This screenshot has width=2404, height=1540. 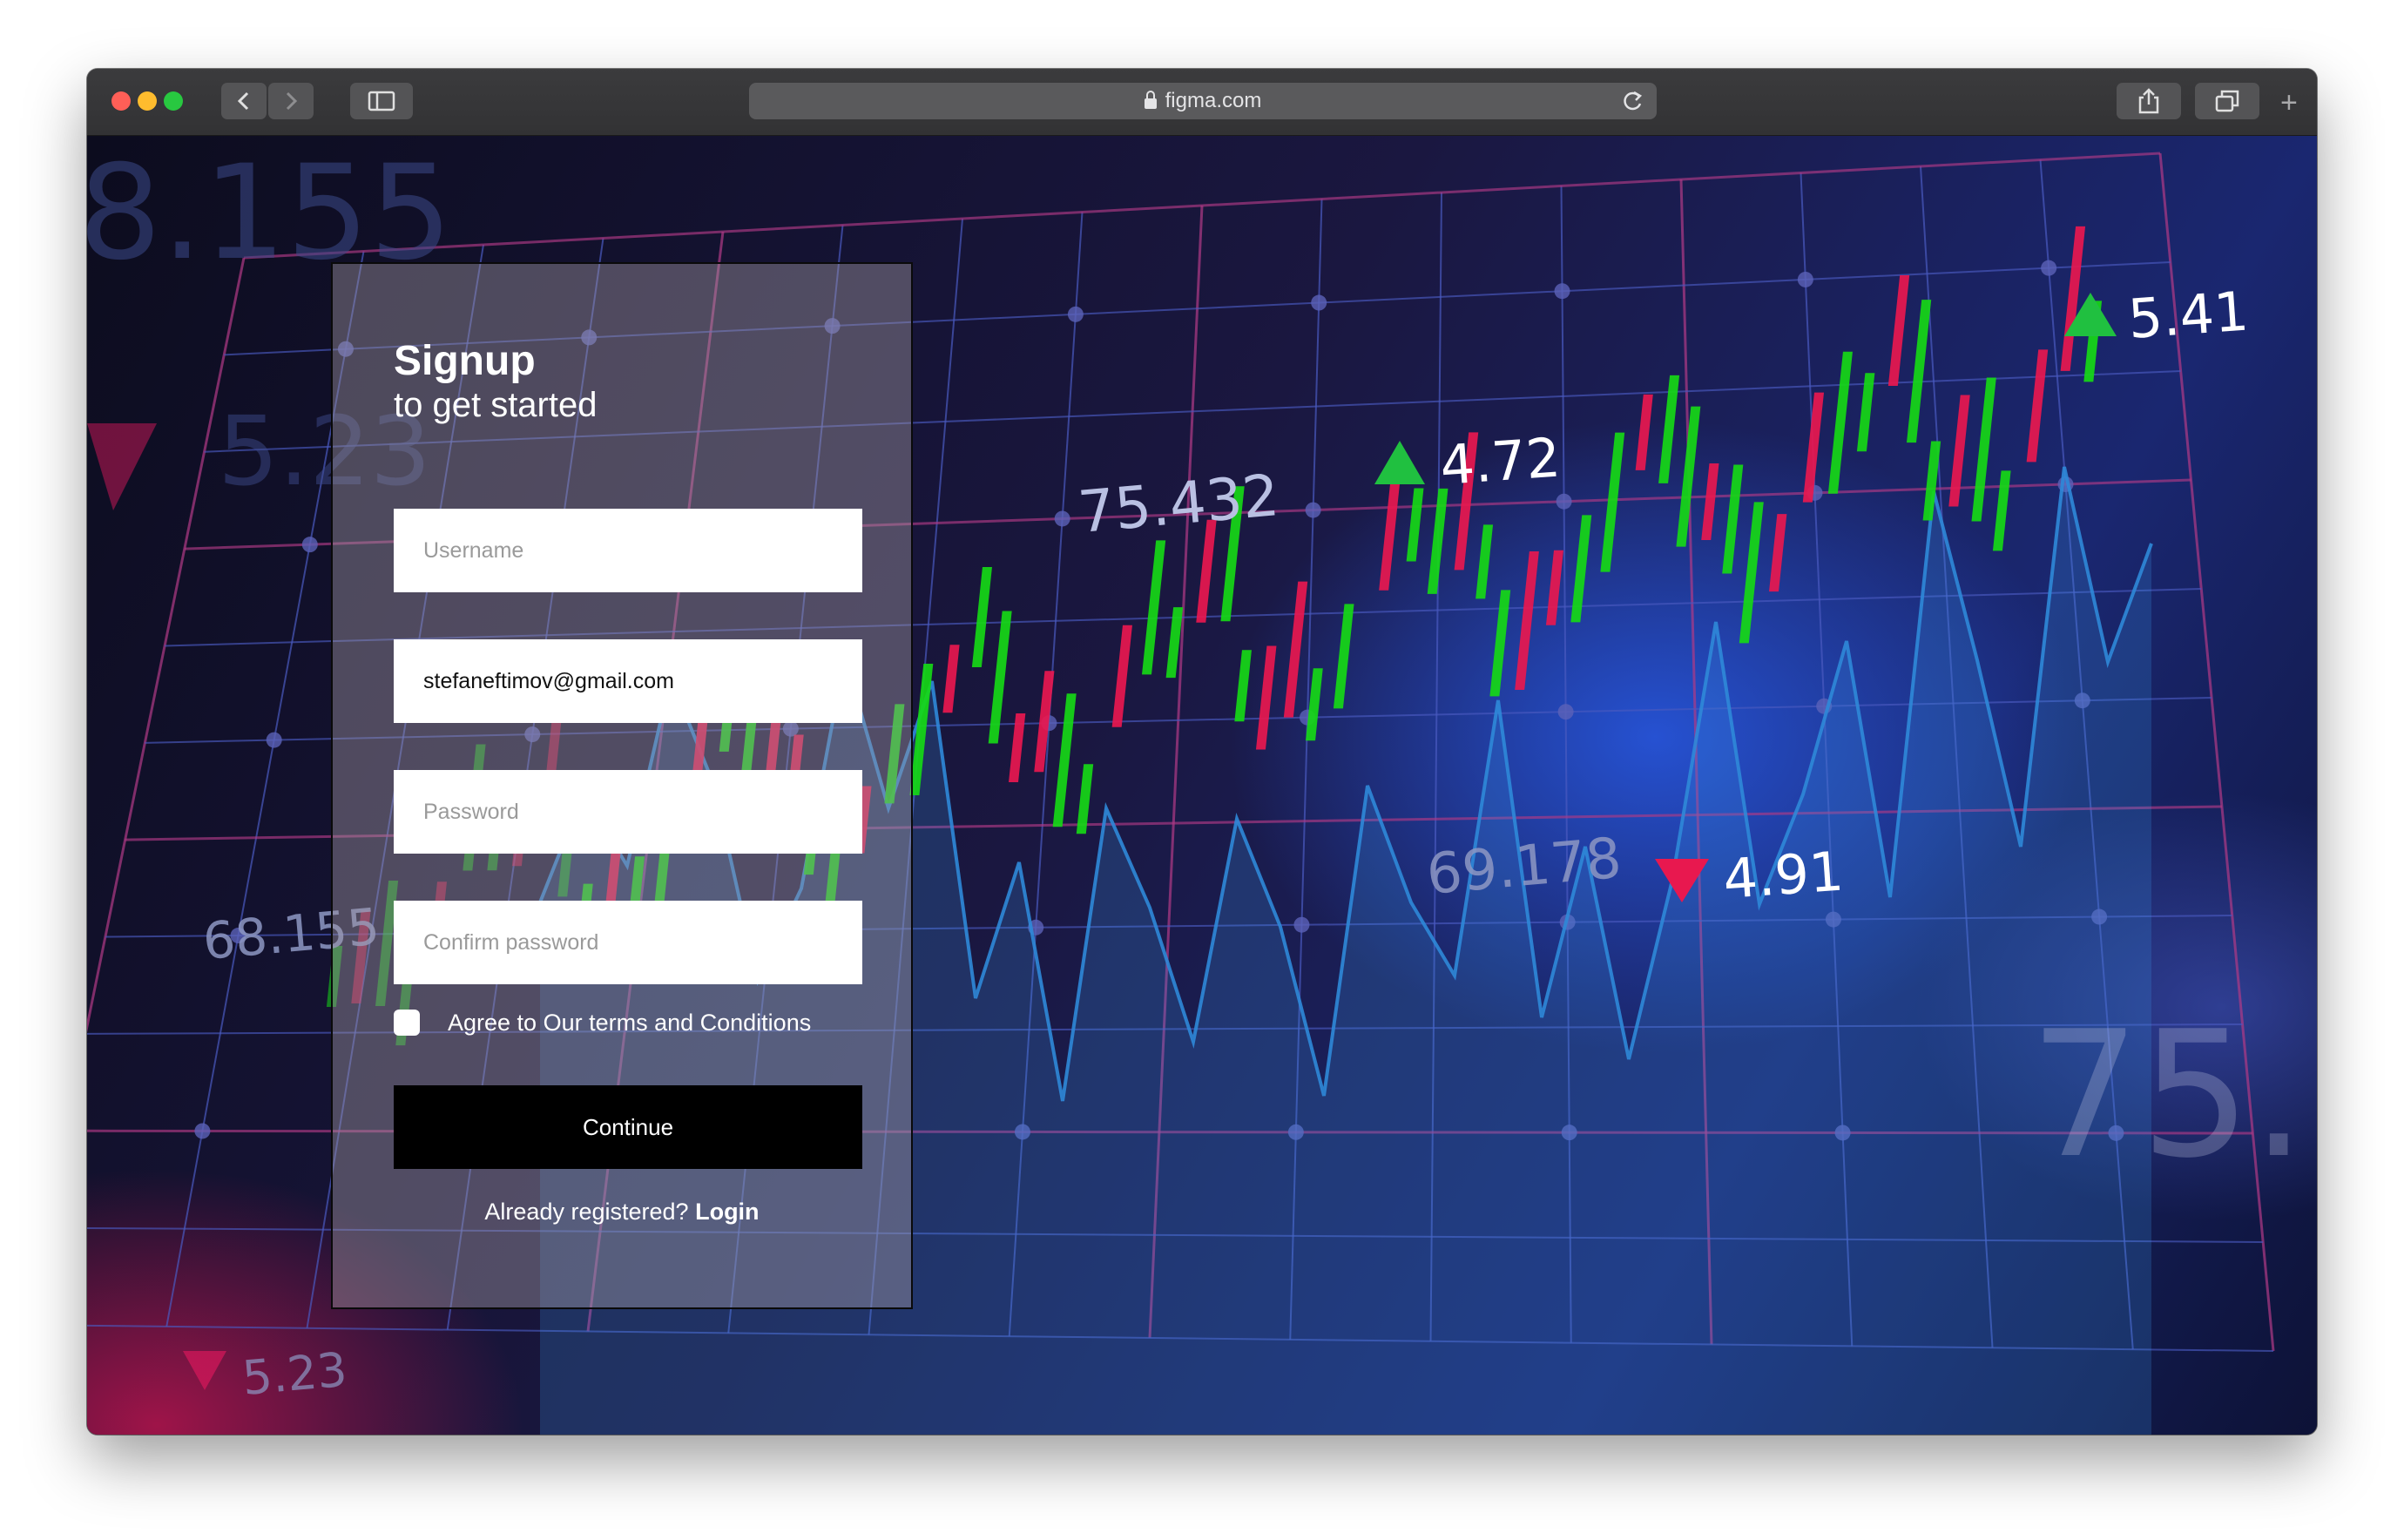 What do you see at coordinates (2289, 103) in the screenshot?
I see `new-tab-icon: +` at bounding box center [2289, 103].